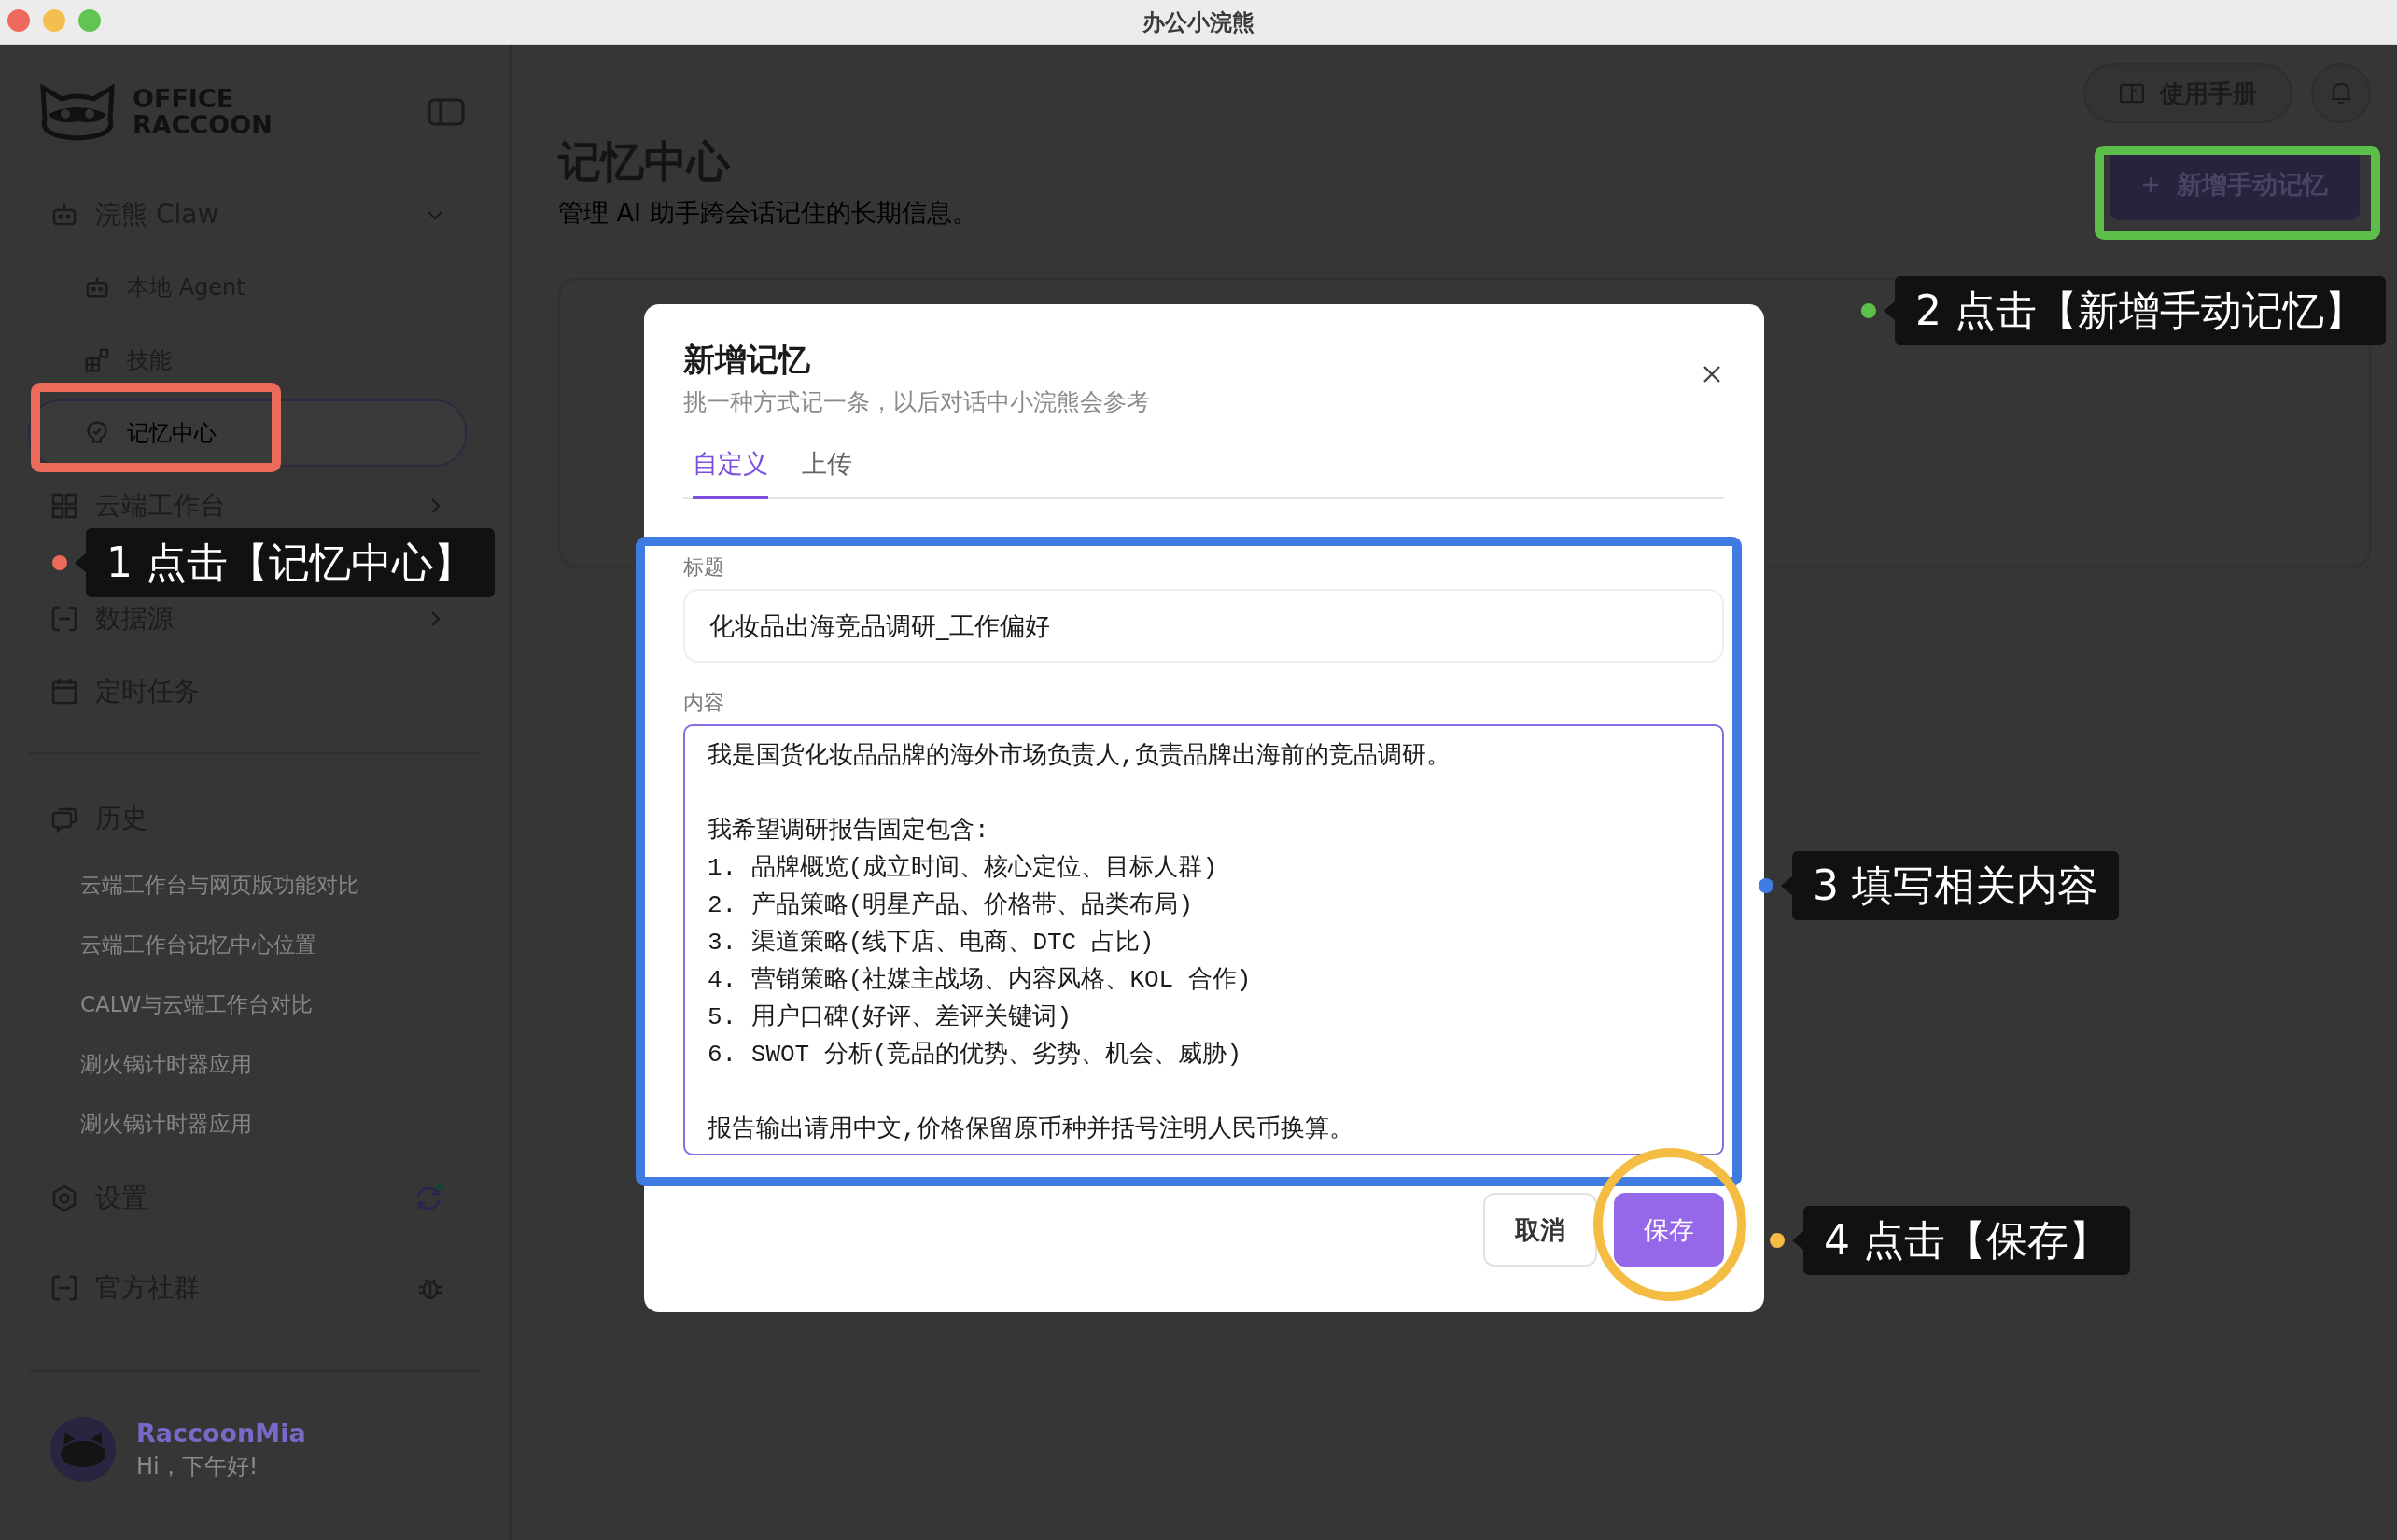 The height and width of the screenshot is (1540, 2397). Describe the element at coordinates (54, 20) in the screenshot. I see `minimize-window-button` at that location.